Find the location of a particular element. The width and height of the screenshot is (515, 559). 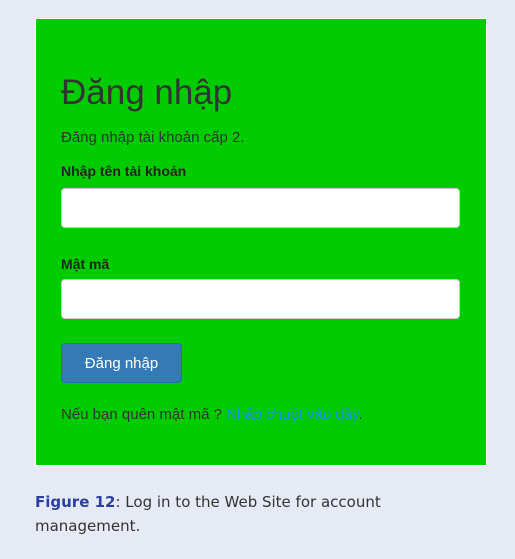

login-title: Đăng nhập is located at coordinates (147, 92).